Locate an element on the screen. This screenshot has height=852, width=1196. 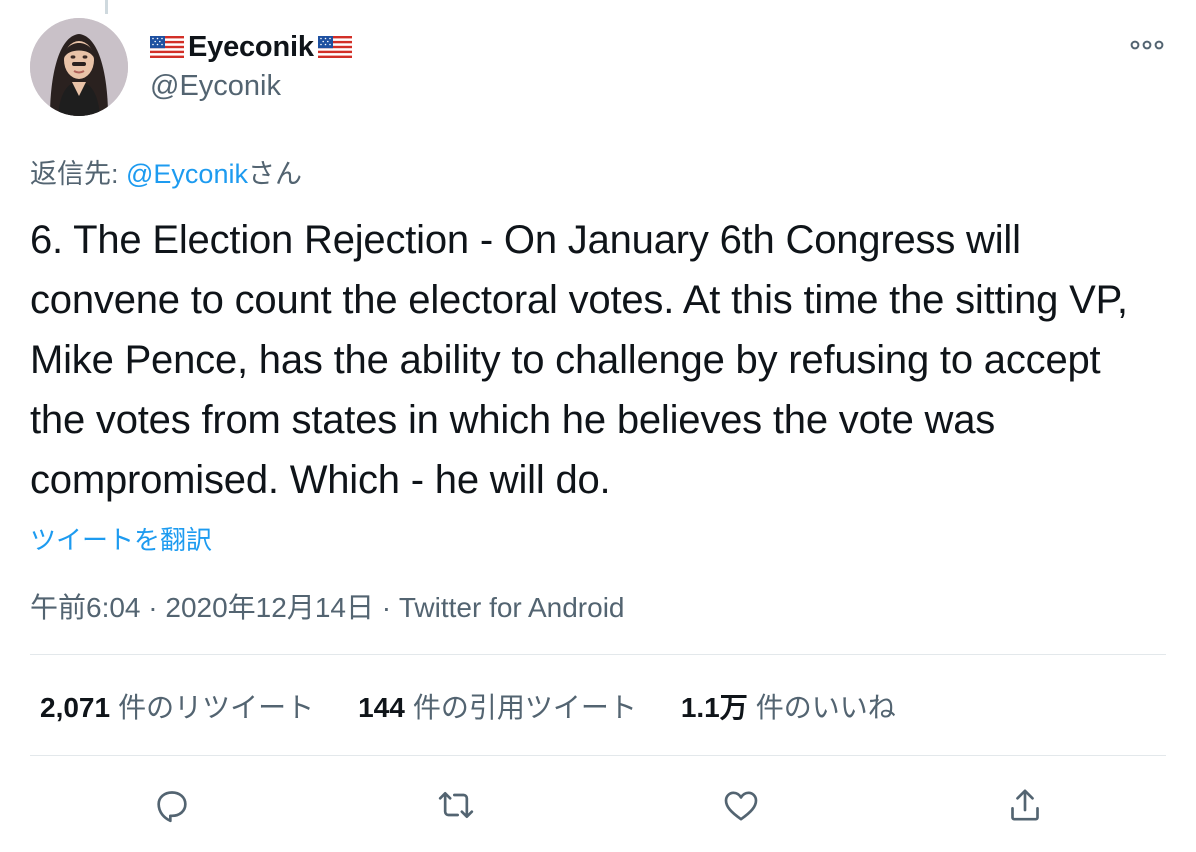
share-button is located at coordinates (1025, 805).